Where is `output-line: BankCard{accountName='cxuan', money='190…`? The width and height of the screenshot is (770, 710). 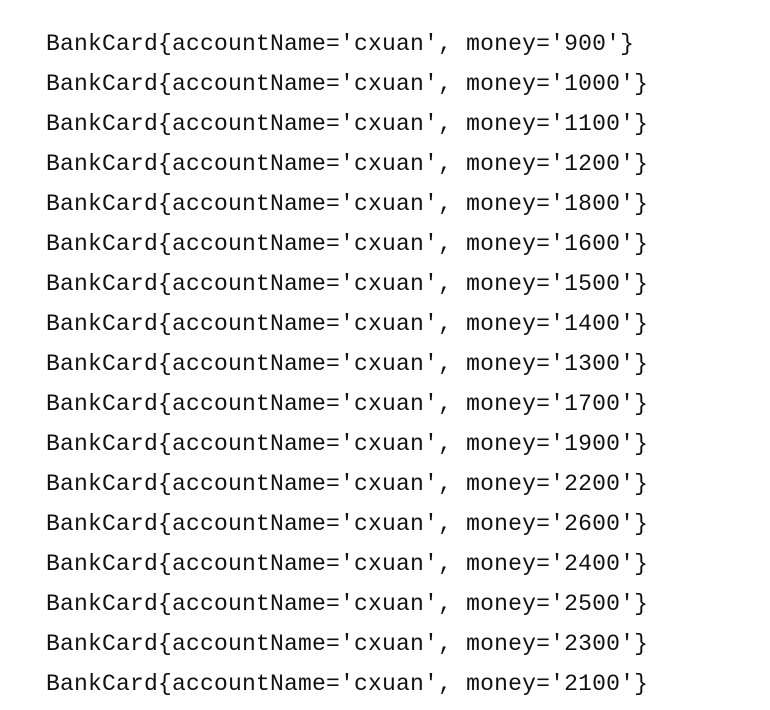
output-line: BankCard{accountName='cxuan', money='190… is located at coordinates (347, 444).